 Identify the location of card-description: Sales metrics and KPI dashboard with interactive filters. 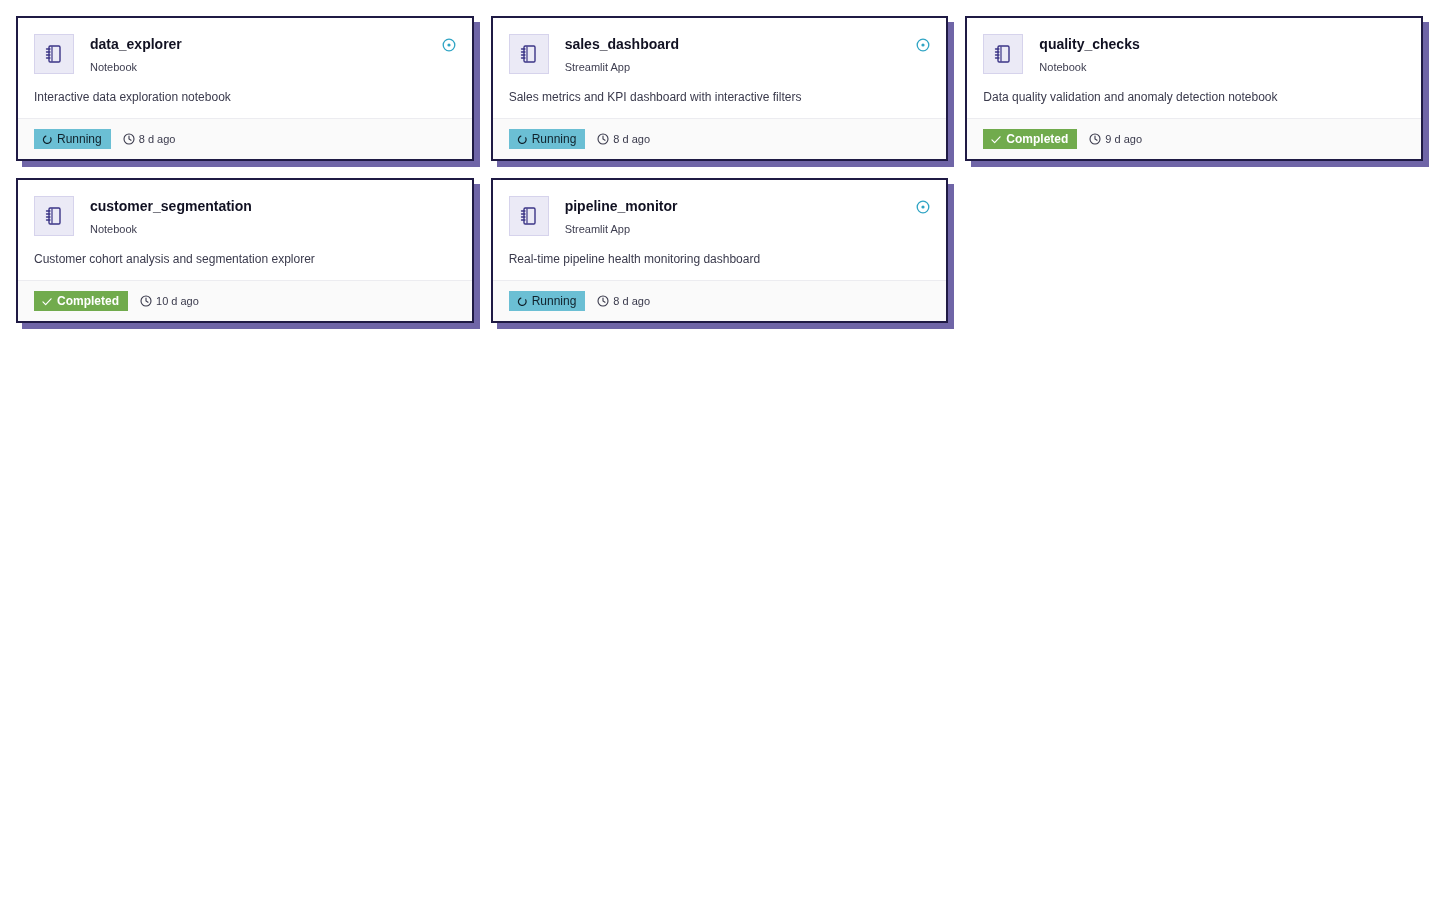
(655, 97).